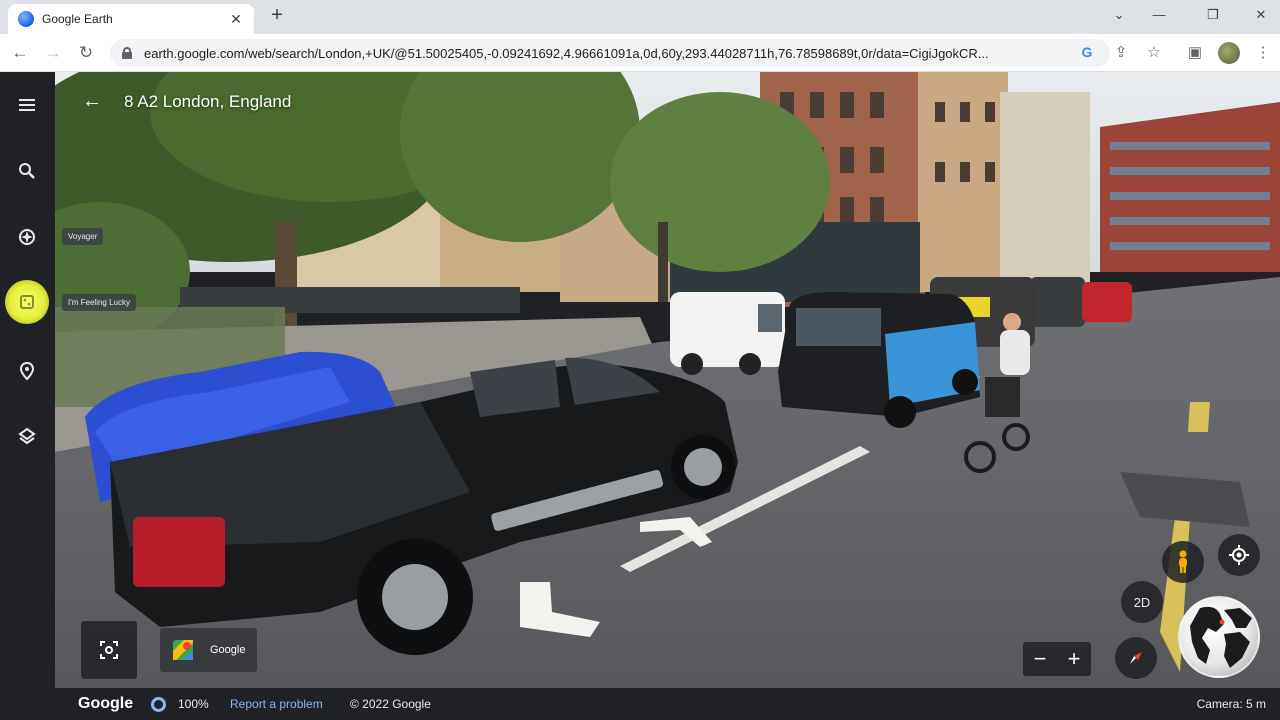 The width and height of the screenshot is (1280, 720). Describe the element at coordinates (27, 171) in the screenshot. I see `search-icon` at that location.